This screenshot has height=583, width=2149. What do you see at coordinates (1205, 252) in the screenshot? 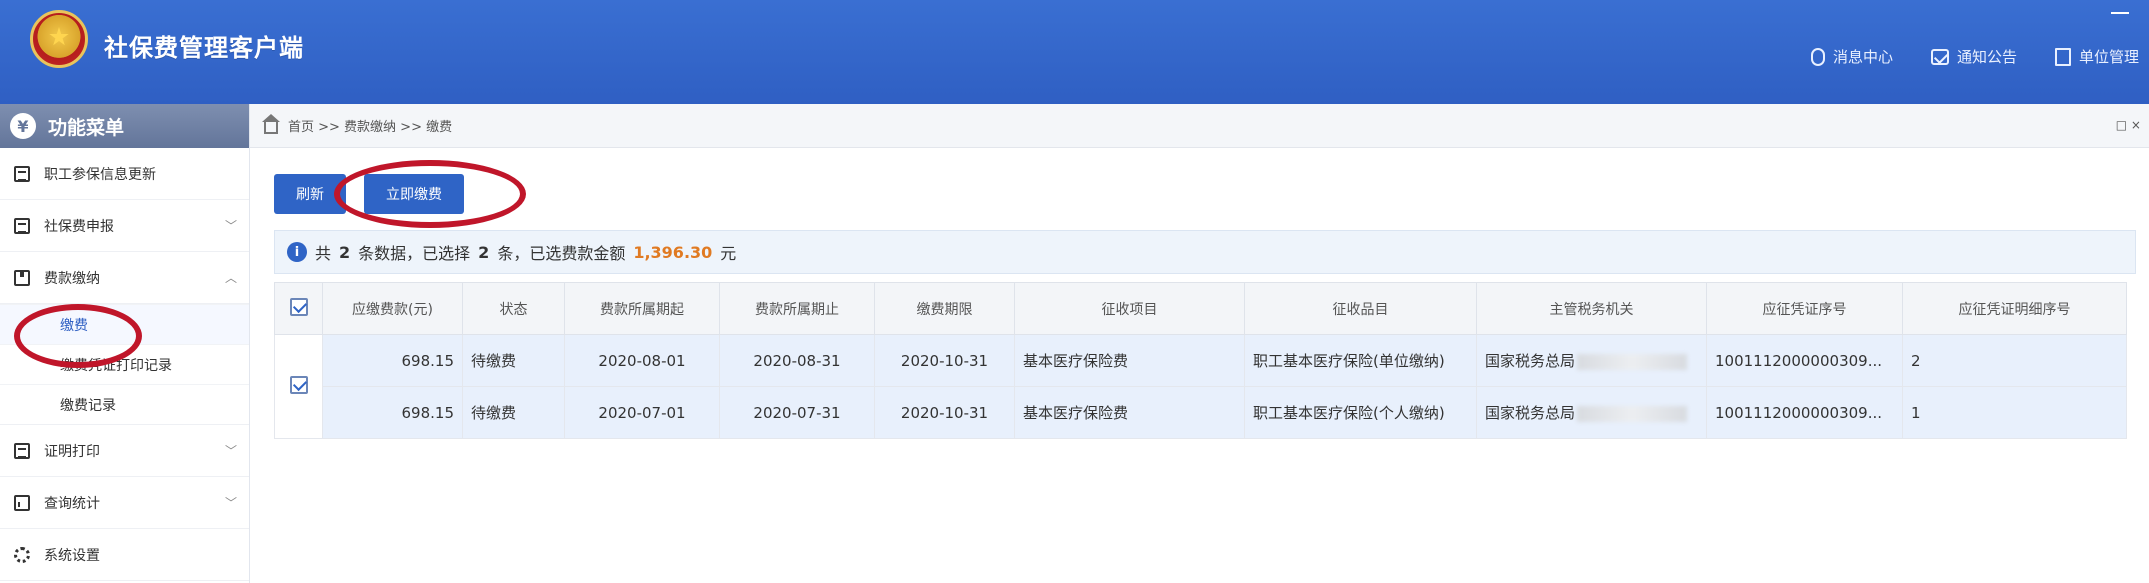
I see `selection-summary: i 共 2 条数据，已选择 2 条，已选费款金额 1,396.30 元` at bounding box center [1205, 252].